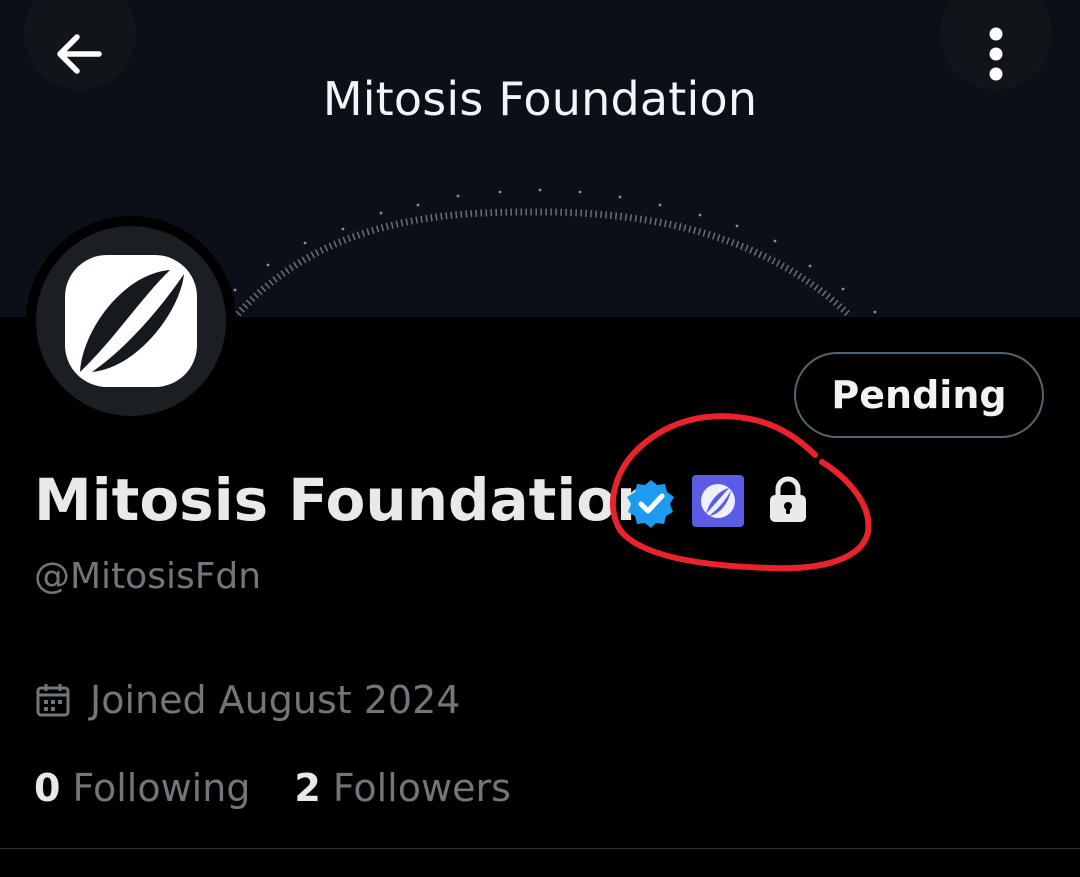  What do you see at coordinates (421, 788) in the screenshot?
I see `followers-label: Followers` at bounding box center [421, 788].